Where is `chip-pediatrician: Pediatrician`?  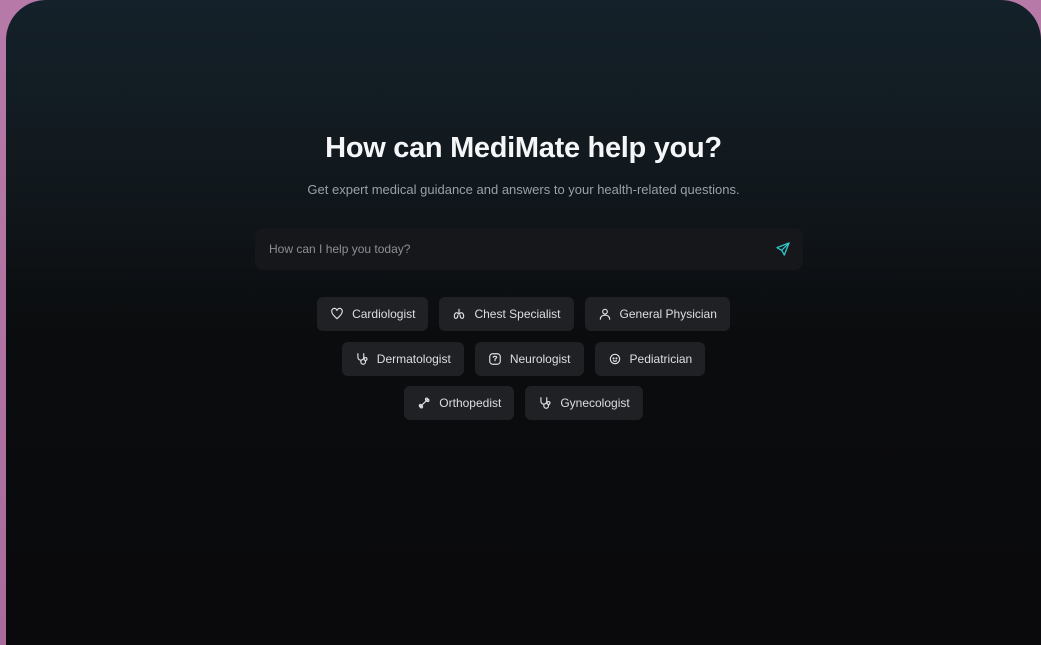 chip-pediatrician: Pediatrician is located at coordinates (650, 359).